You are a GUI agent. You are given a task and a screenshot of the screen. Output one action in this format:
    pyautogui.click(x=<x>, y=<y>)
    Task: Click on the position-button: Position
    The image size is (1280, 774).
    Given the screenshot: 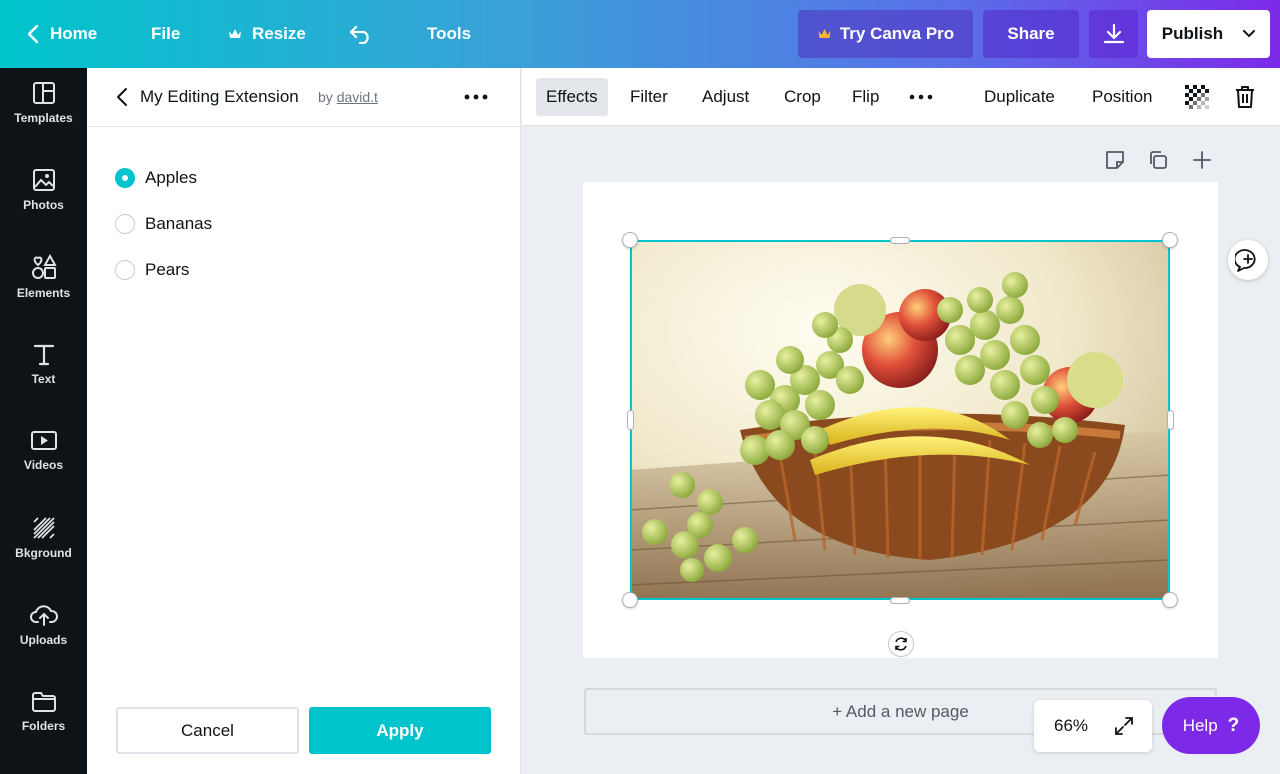 What is the action you would take?
    pyautogui.click(x=1122, y=97)
    